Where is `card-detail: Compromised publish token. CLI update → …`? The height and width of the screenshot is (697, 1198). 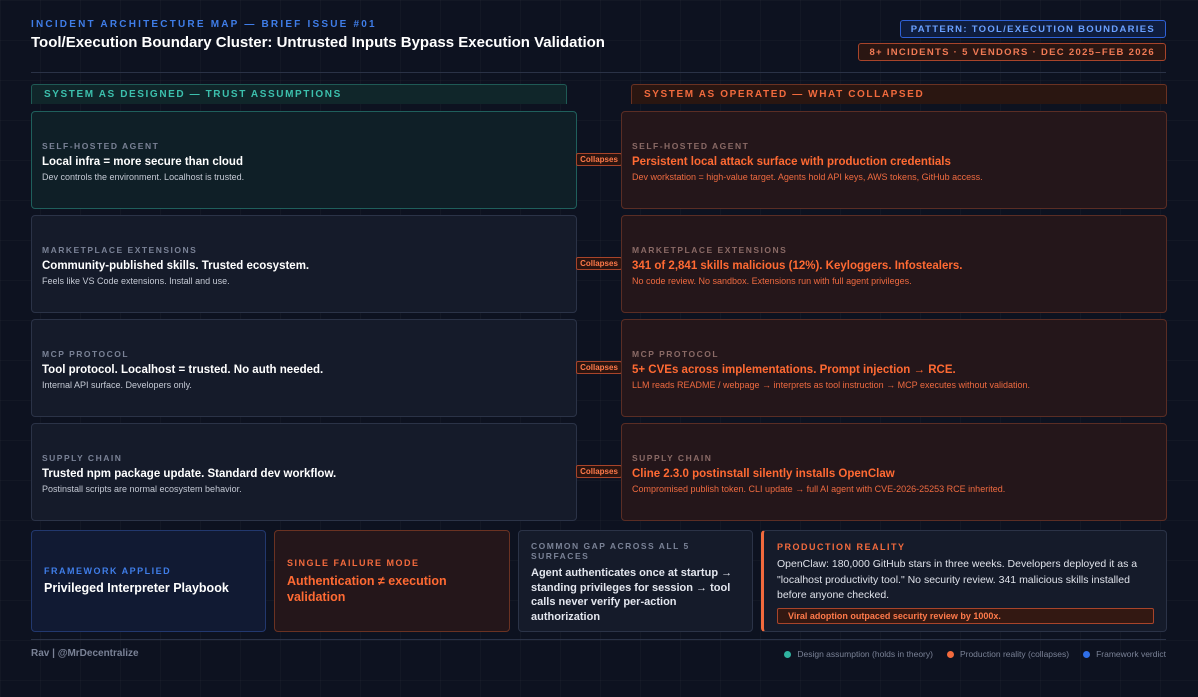 card-detail: Compromised publish token. CLI update → … is located at coordinates (819, 489).